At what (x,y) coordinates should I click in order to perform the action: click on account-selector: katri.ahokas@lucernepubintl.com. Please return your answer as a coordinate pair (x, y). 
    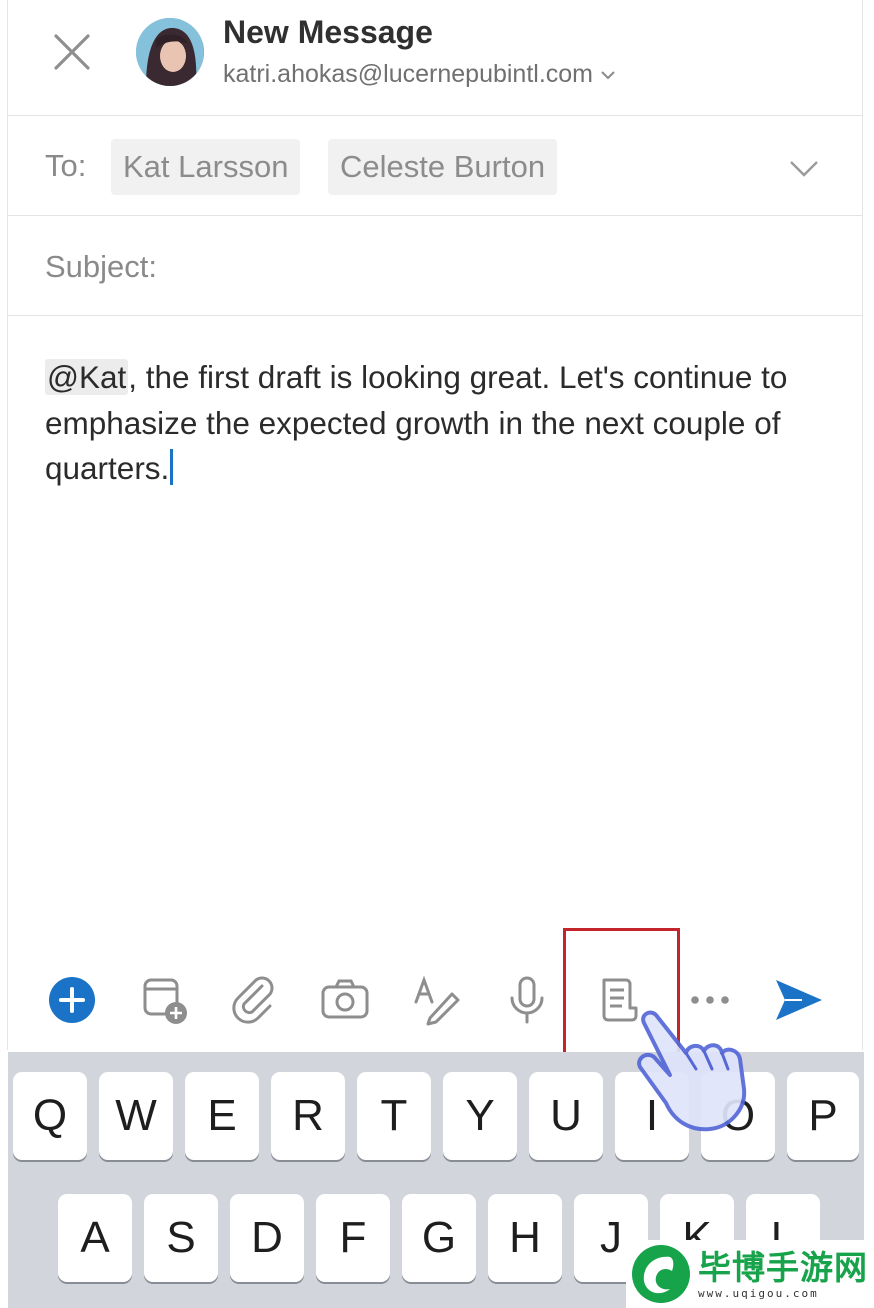
    Looking at the image, I should click on (420, 74).